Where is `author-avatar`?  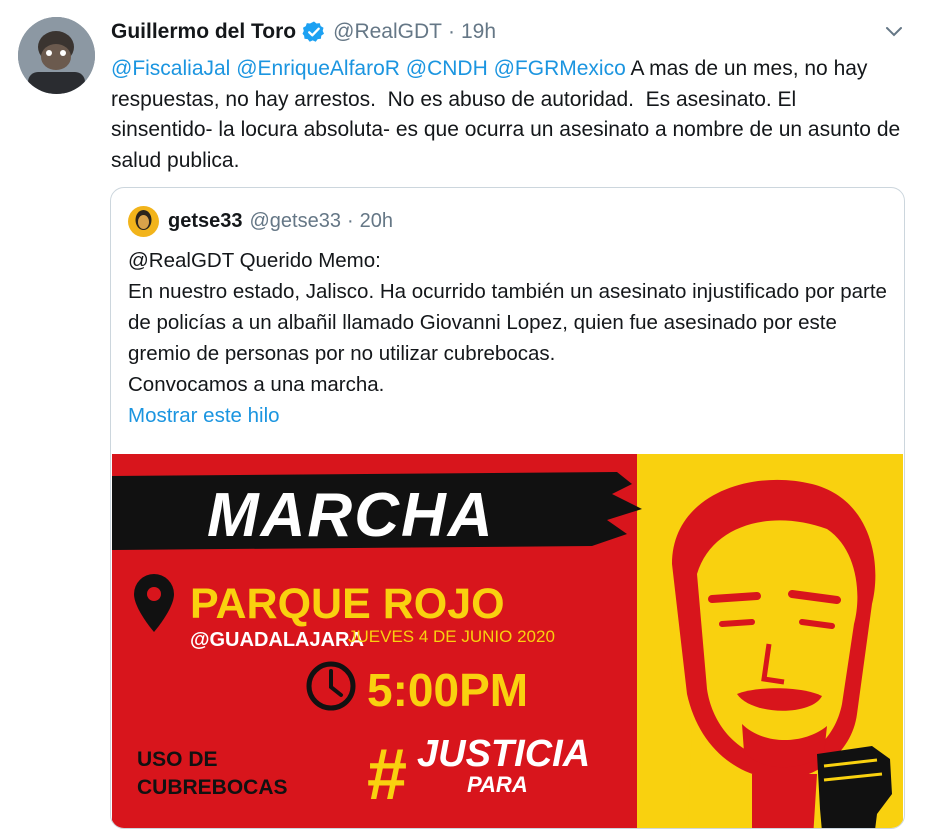
author-avatar is located at coordinates (56, 55).